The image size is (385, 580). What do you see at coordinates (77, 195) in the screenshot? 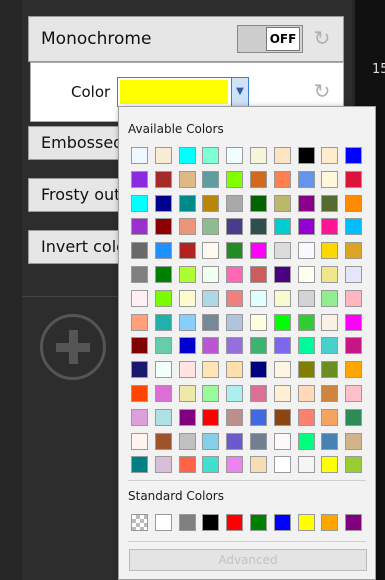
I see `effect-row-frosty-outline: Frosty outline` at bounding box center [77, 195].